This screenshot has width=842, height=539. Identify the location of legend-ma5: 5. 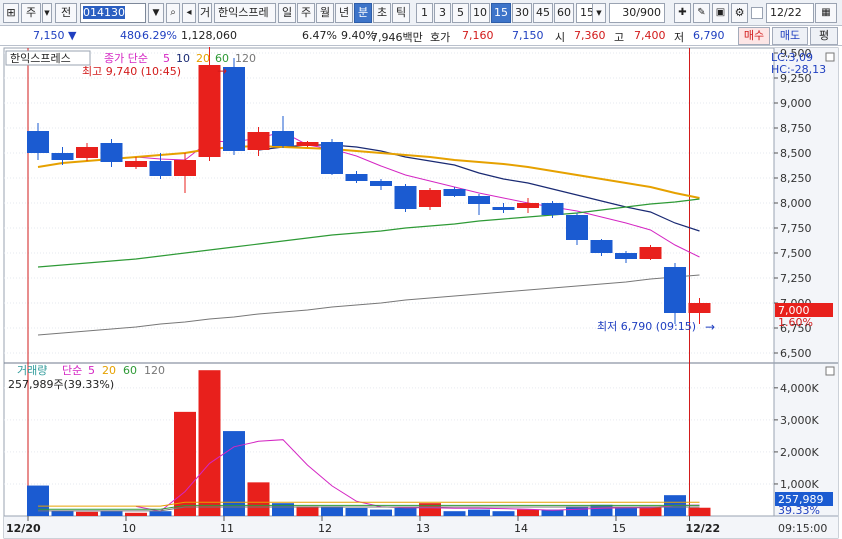
(166, 58).